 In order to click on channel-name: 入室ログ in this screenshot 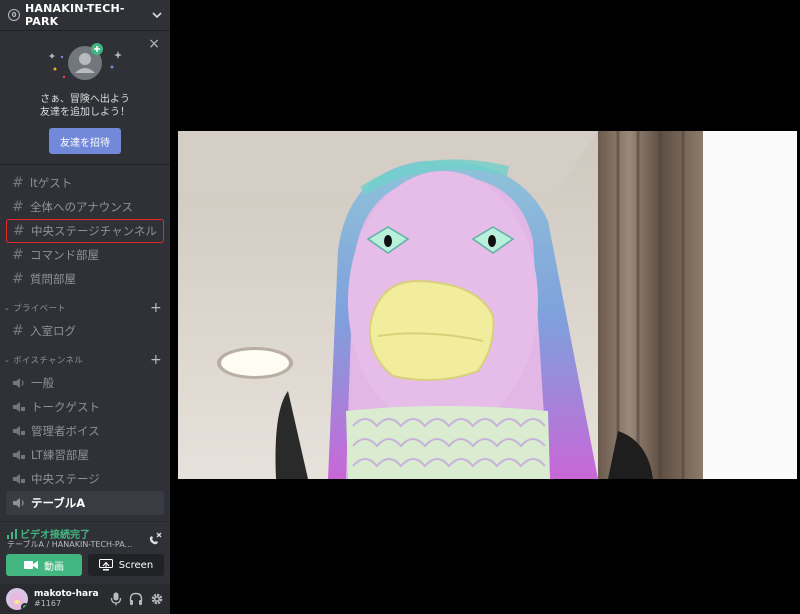, I will do `click(53, 331)`.